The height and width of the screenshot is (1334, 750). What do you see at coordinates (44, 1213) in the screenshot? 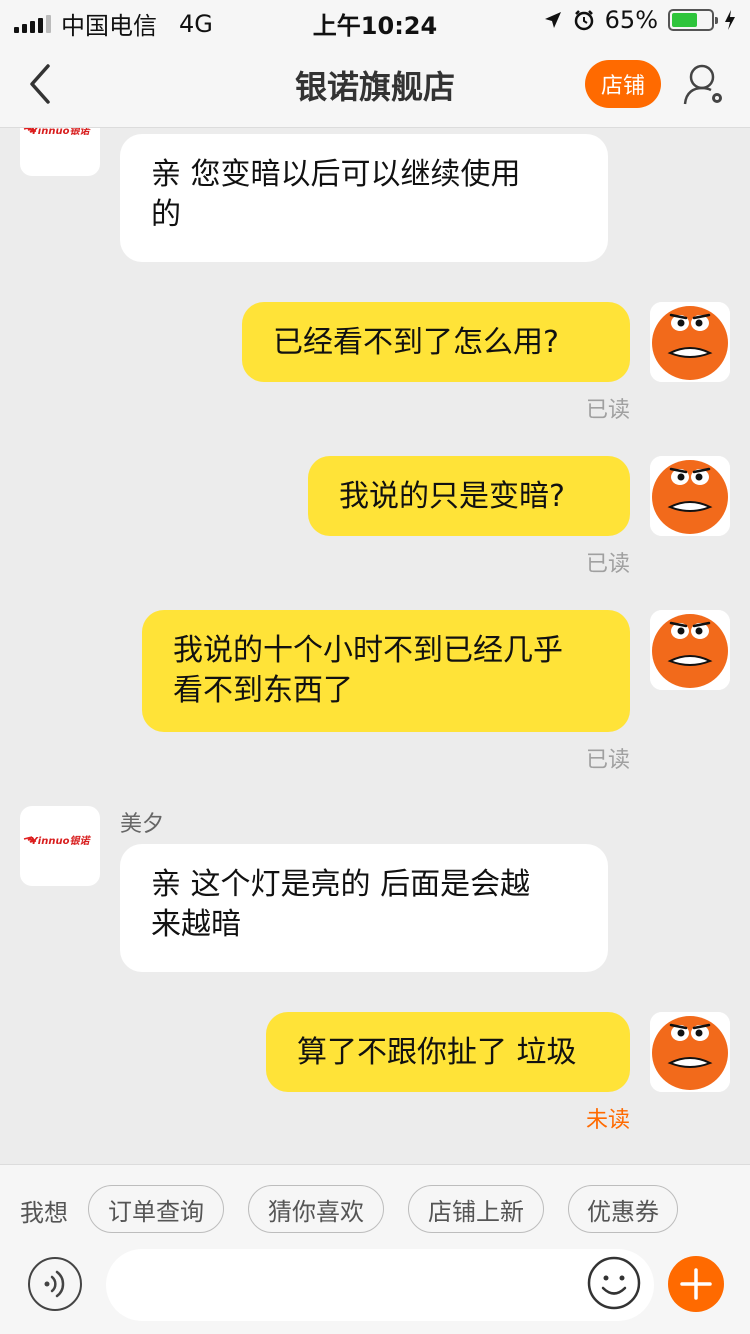
I see `quick-reply-label: 我想` at bounding box center [44, 1213].